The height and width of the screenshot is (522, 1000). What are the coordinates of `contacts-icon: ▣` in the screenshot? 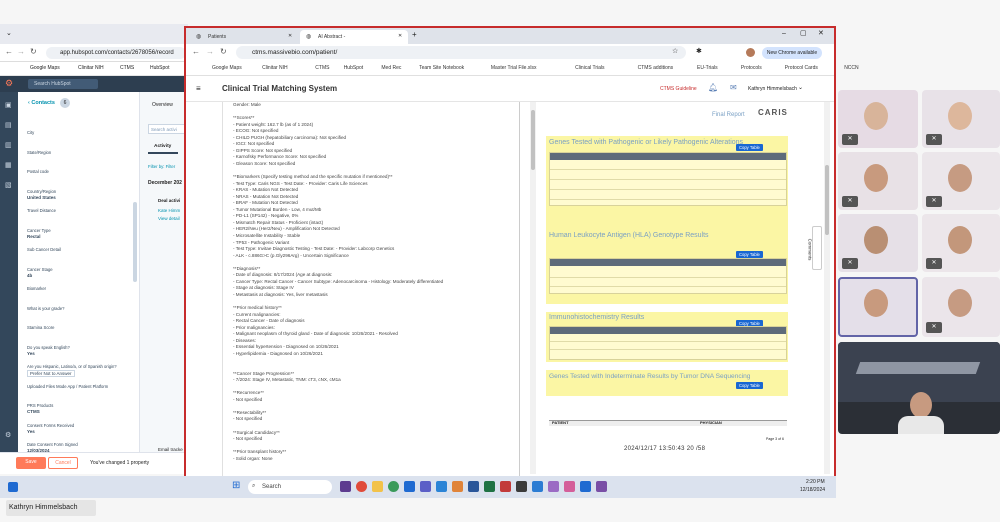 It's located at (8, 105).